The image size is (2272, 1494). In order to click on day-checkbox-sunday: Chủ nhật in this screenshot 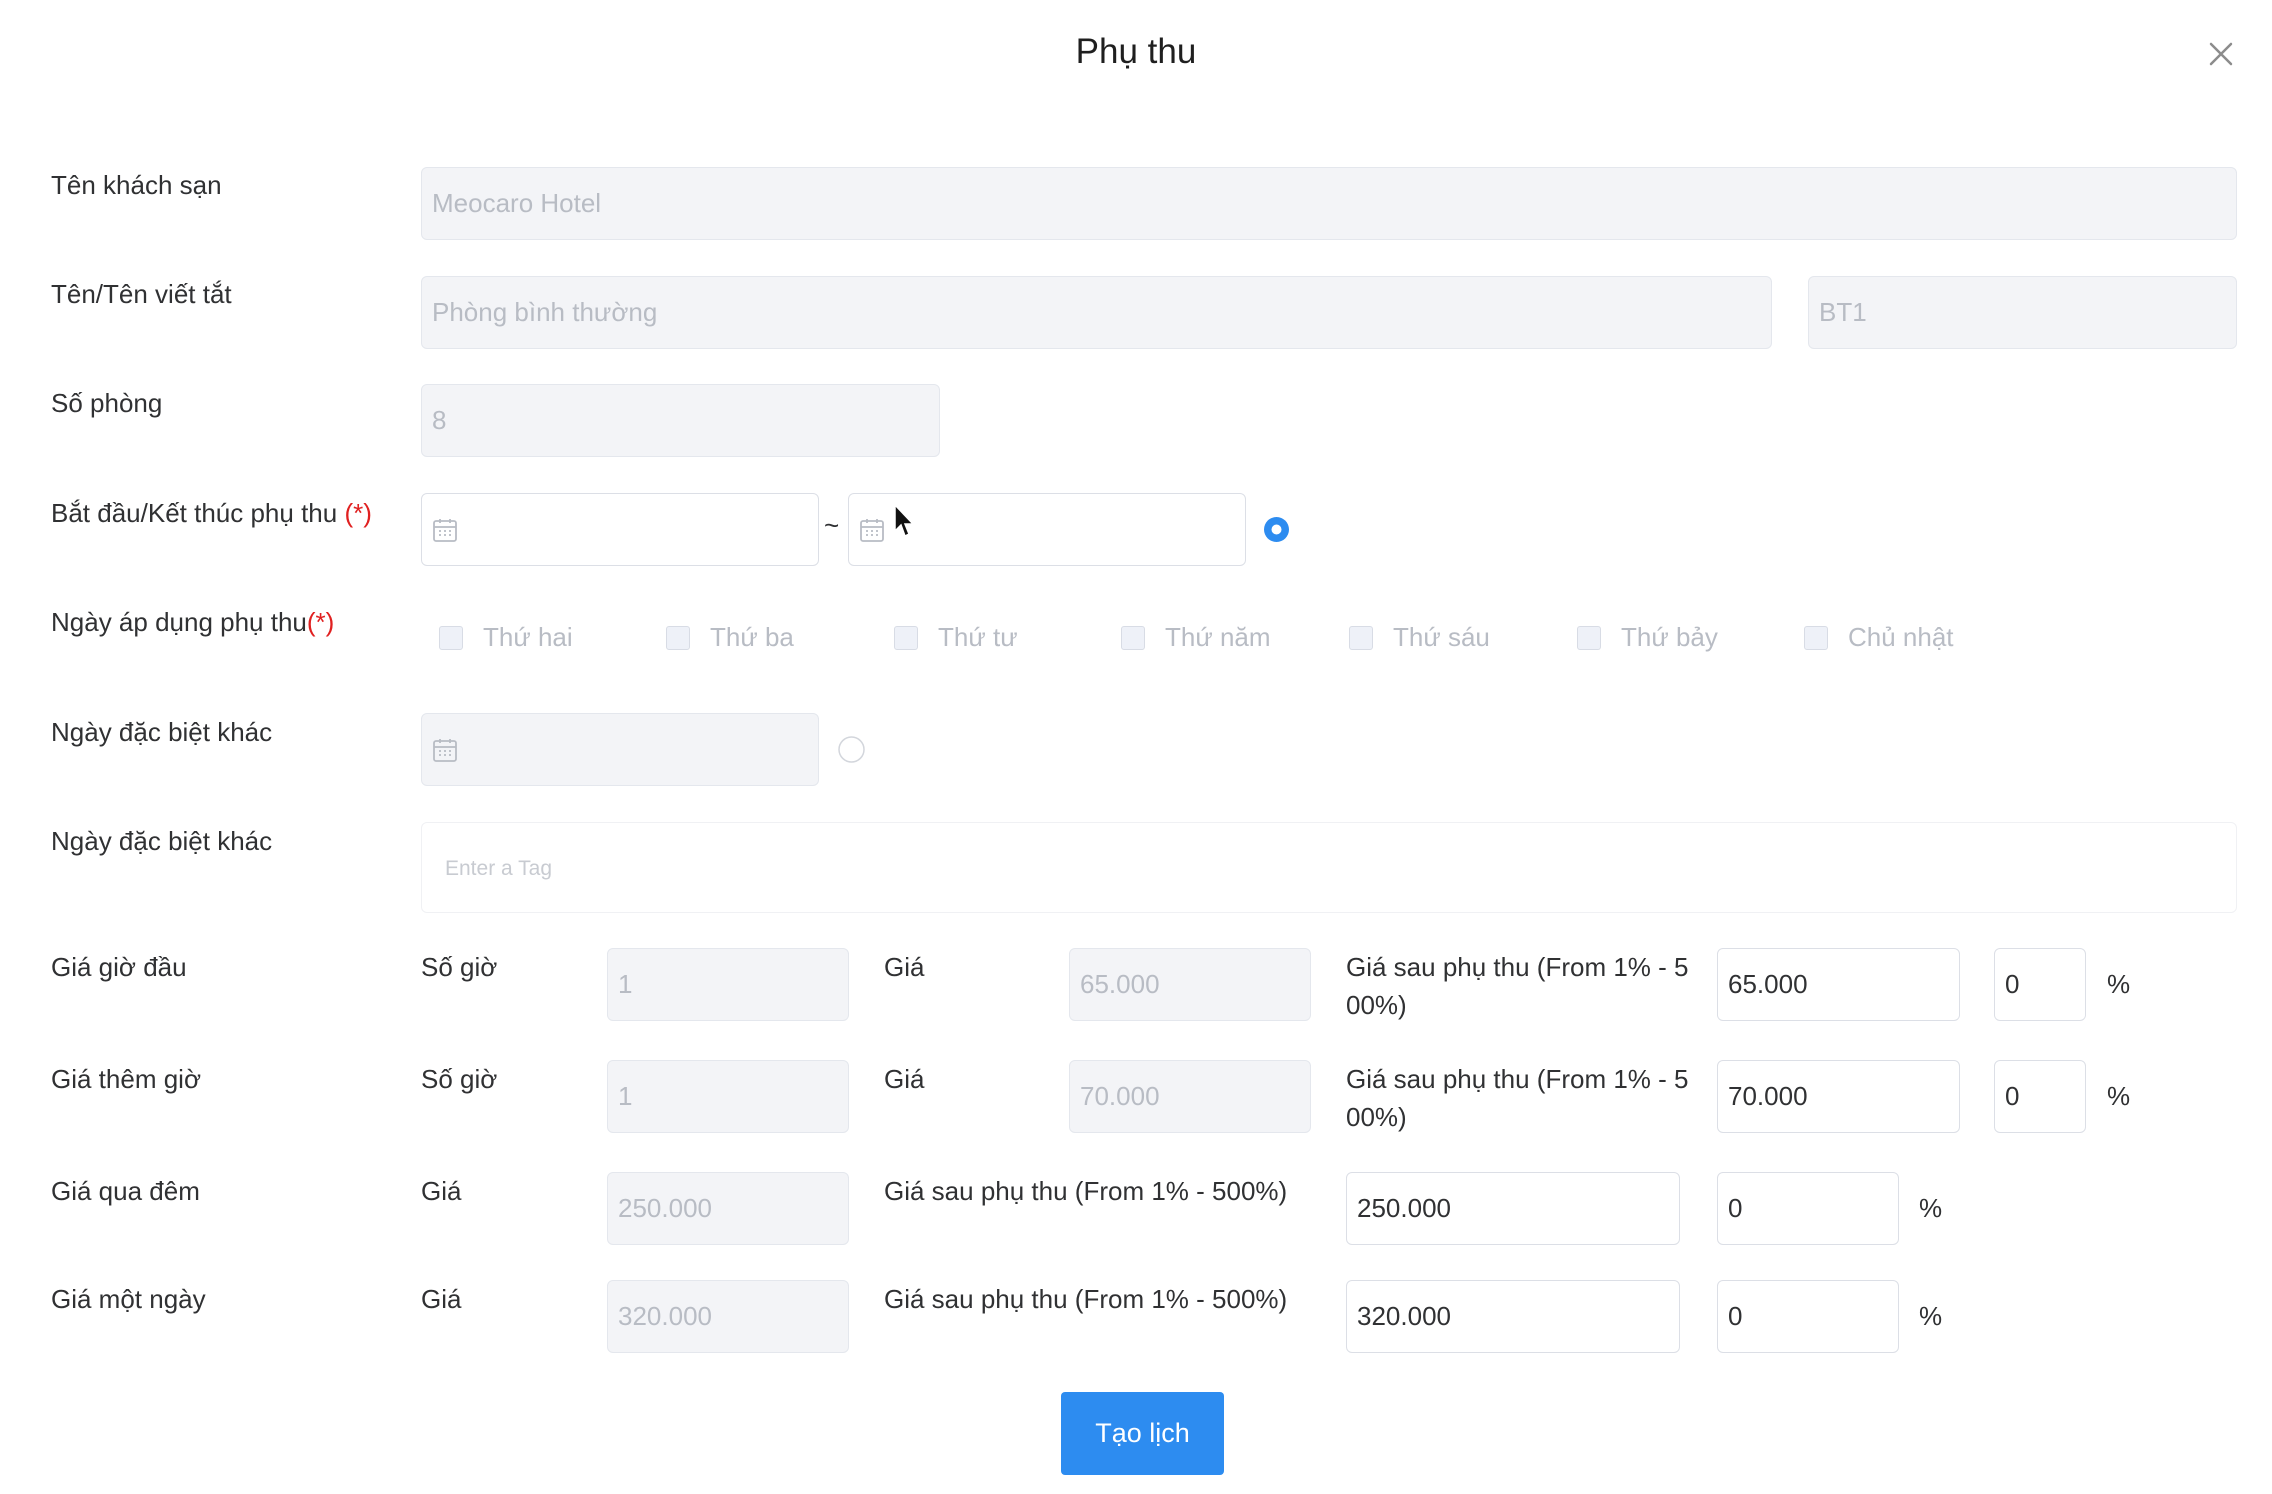, I will do `click(1879, 637)`.